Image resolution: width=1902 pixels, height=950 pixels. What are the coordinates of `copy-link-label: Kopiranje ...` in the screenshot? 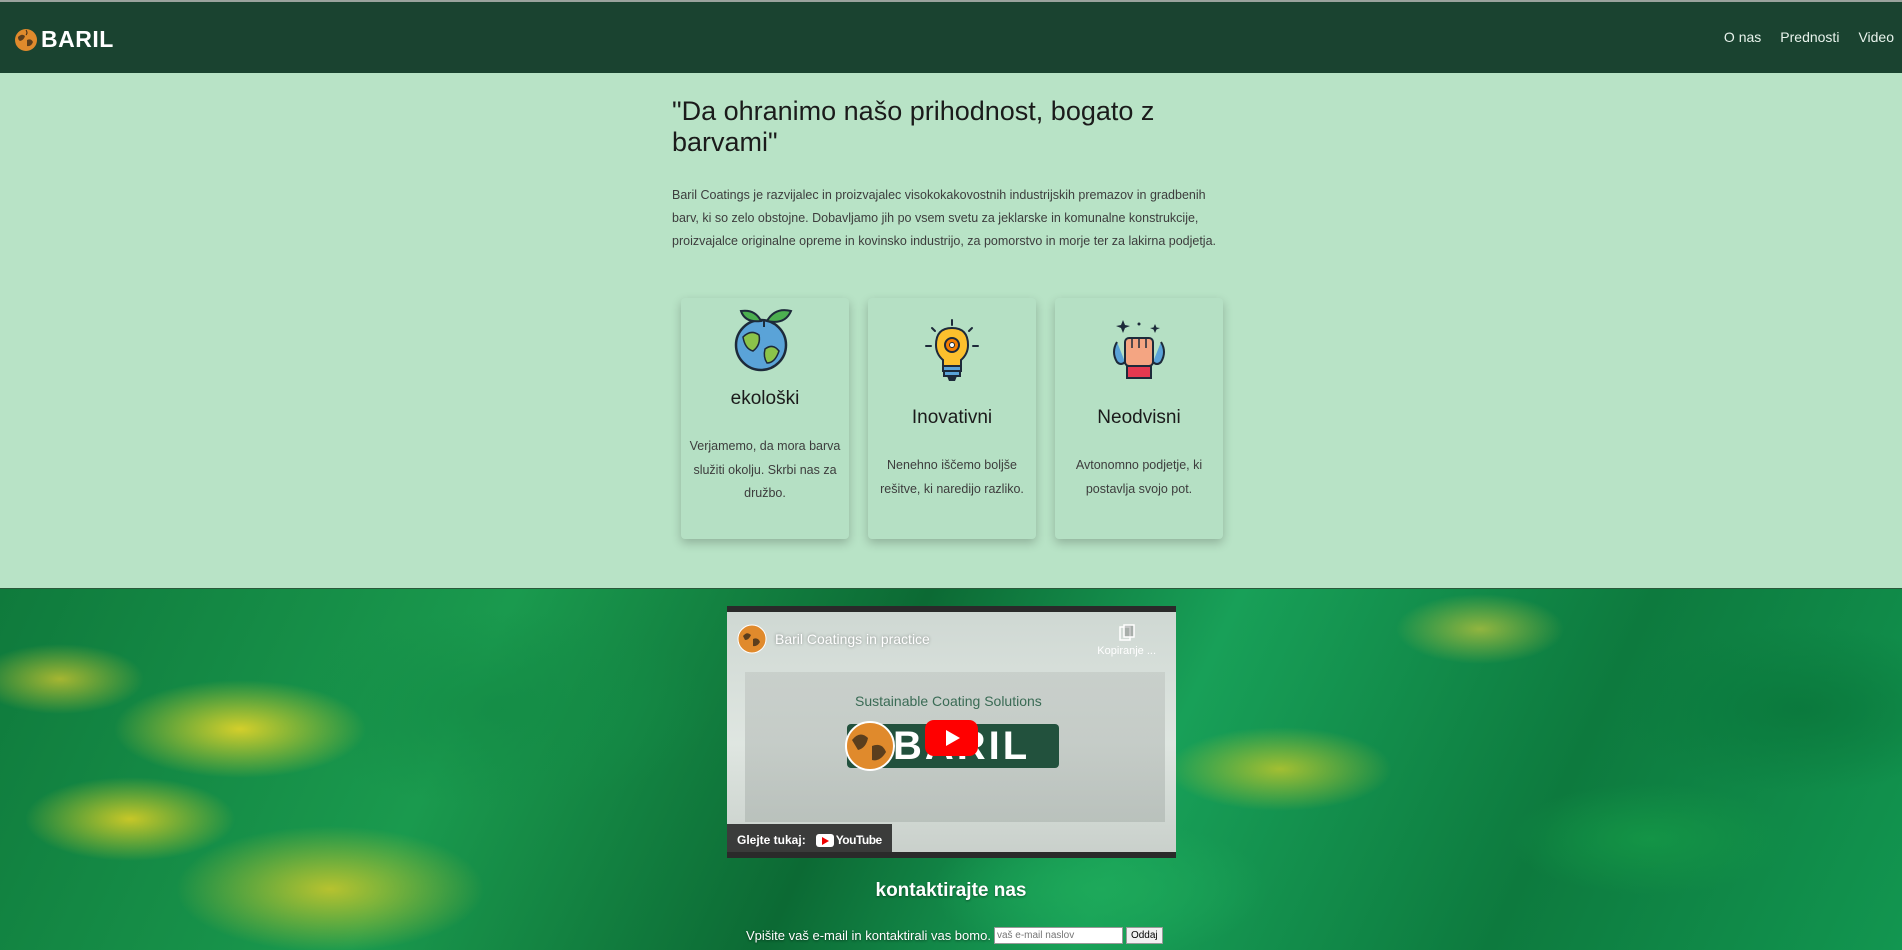 It's located at (1126, 651).